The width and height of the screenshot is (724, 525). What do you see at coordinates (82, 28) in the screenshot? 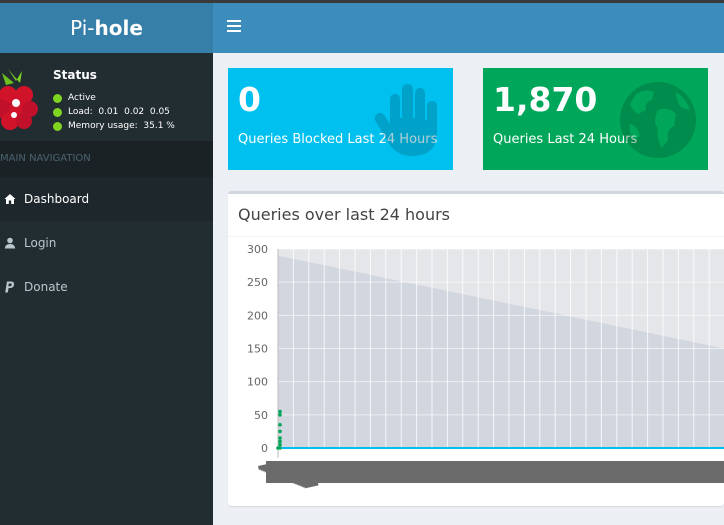
I see `logo-prefix: Pi-` at bounding box center [82, 28].